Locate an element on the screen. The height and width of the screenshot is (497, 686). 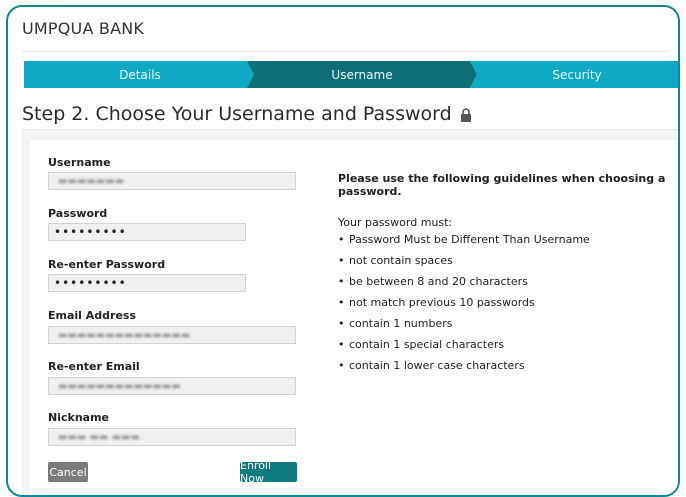
lock-icon is located at coordinates (465, 115).